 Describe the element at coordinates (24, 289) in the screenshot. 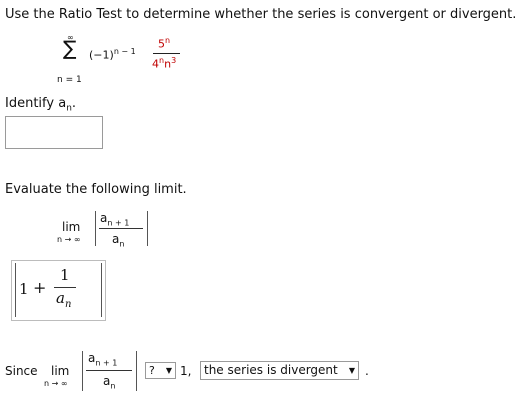

I see `entry-one: 1` at that location.